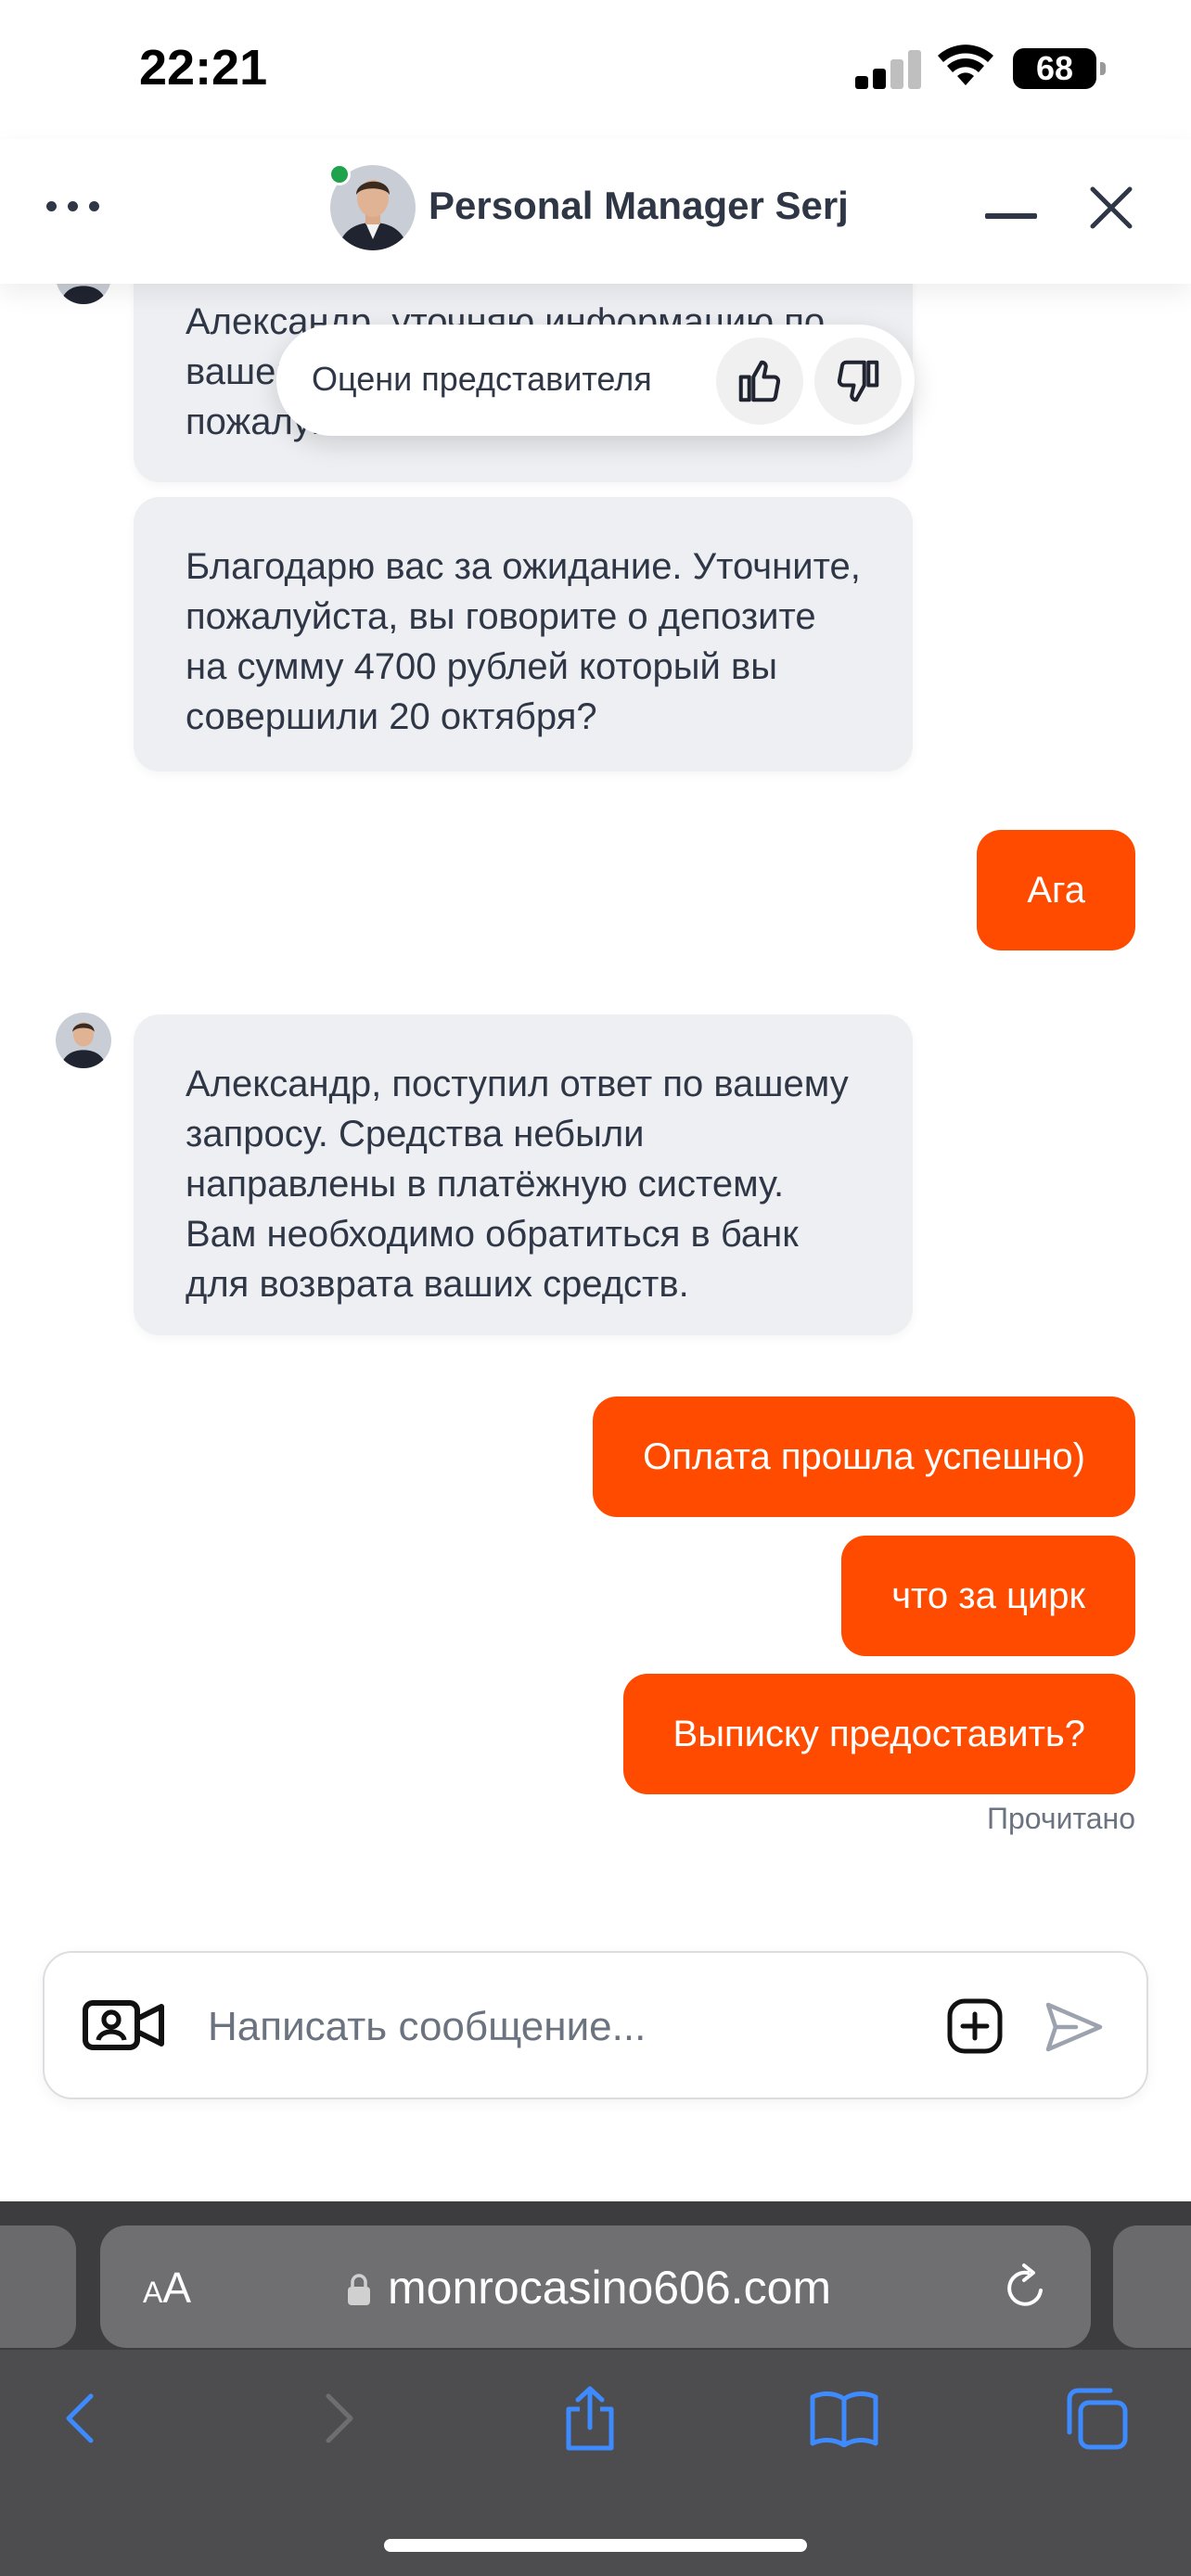  I want to click on book-icon, so click(844, 2419).